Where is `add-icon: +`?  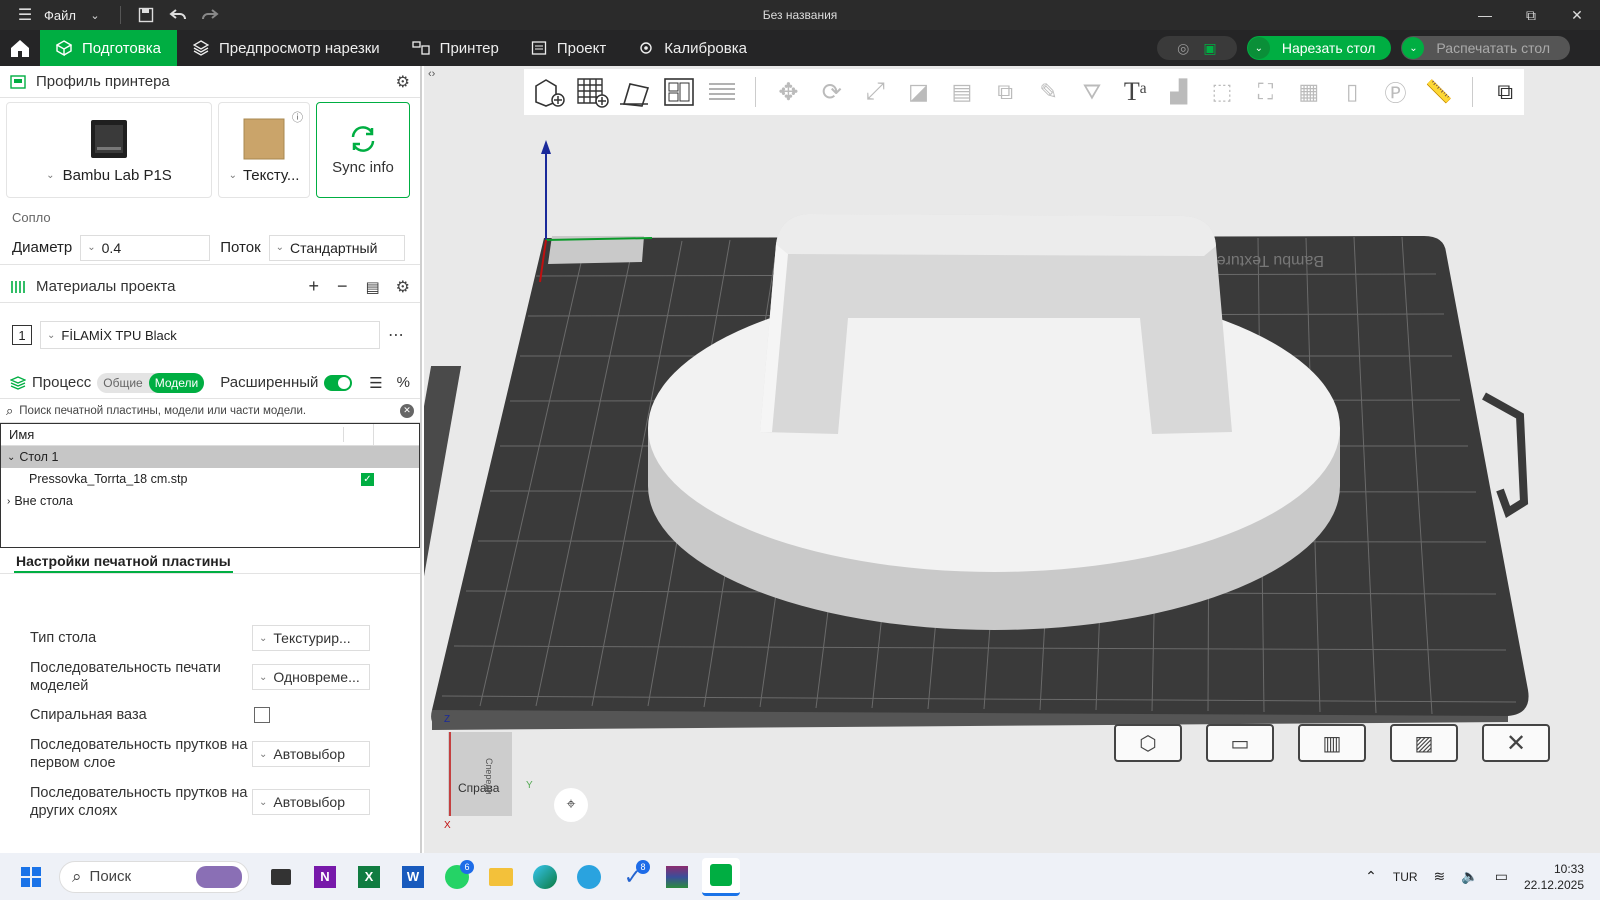 add-icon: + is located at coordinates (313, 286).